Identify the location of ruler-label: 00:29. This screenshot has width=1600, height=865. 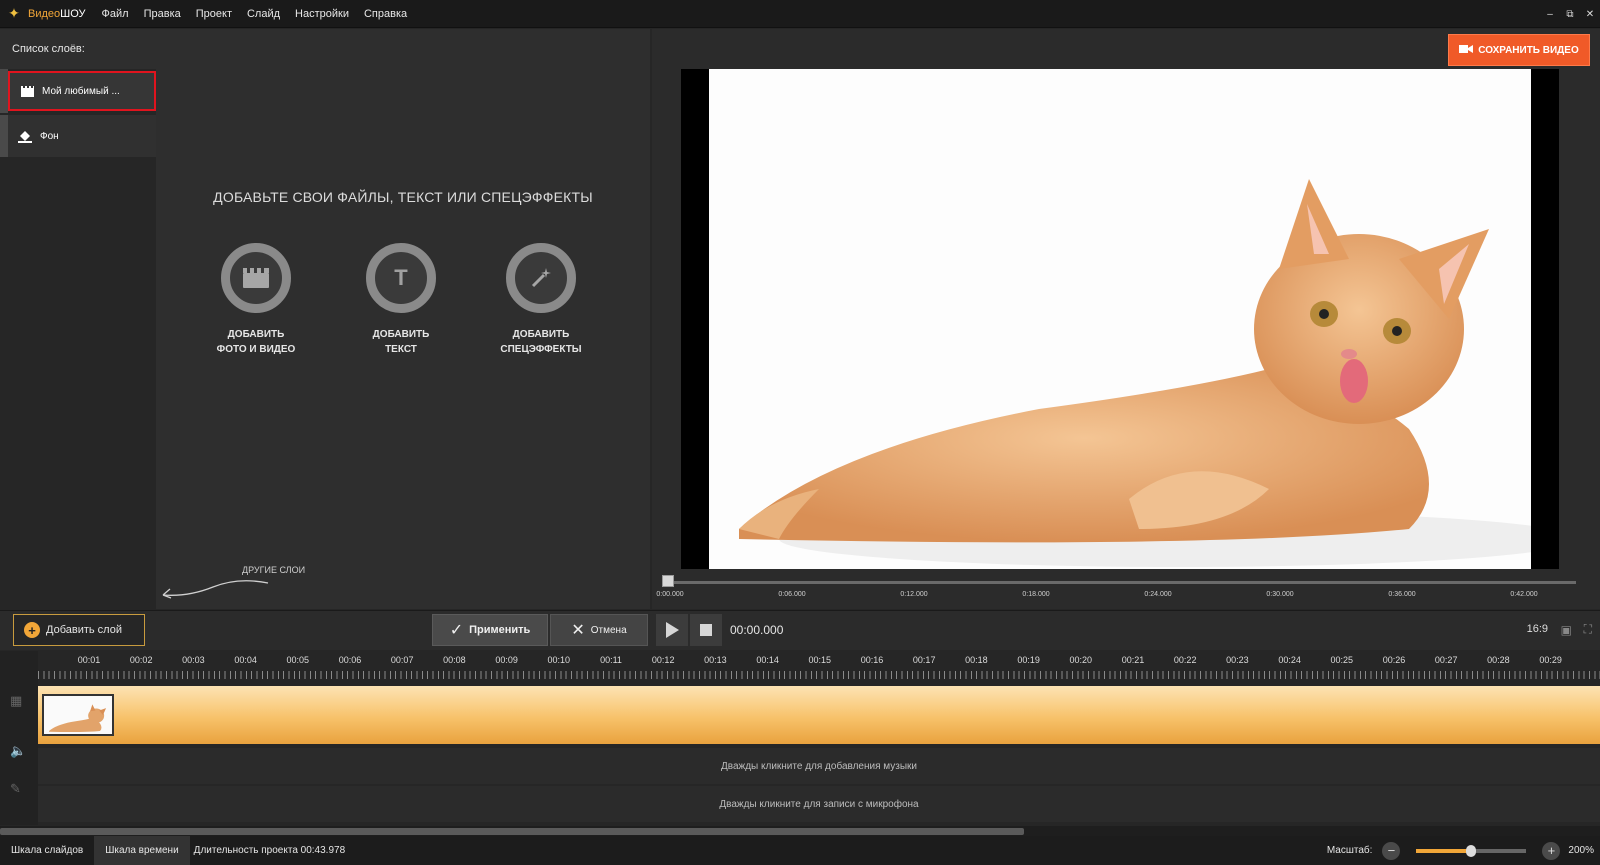
(1550, 660).